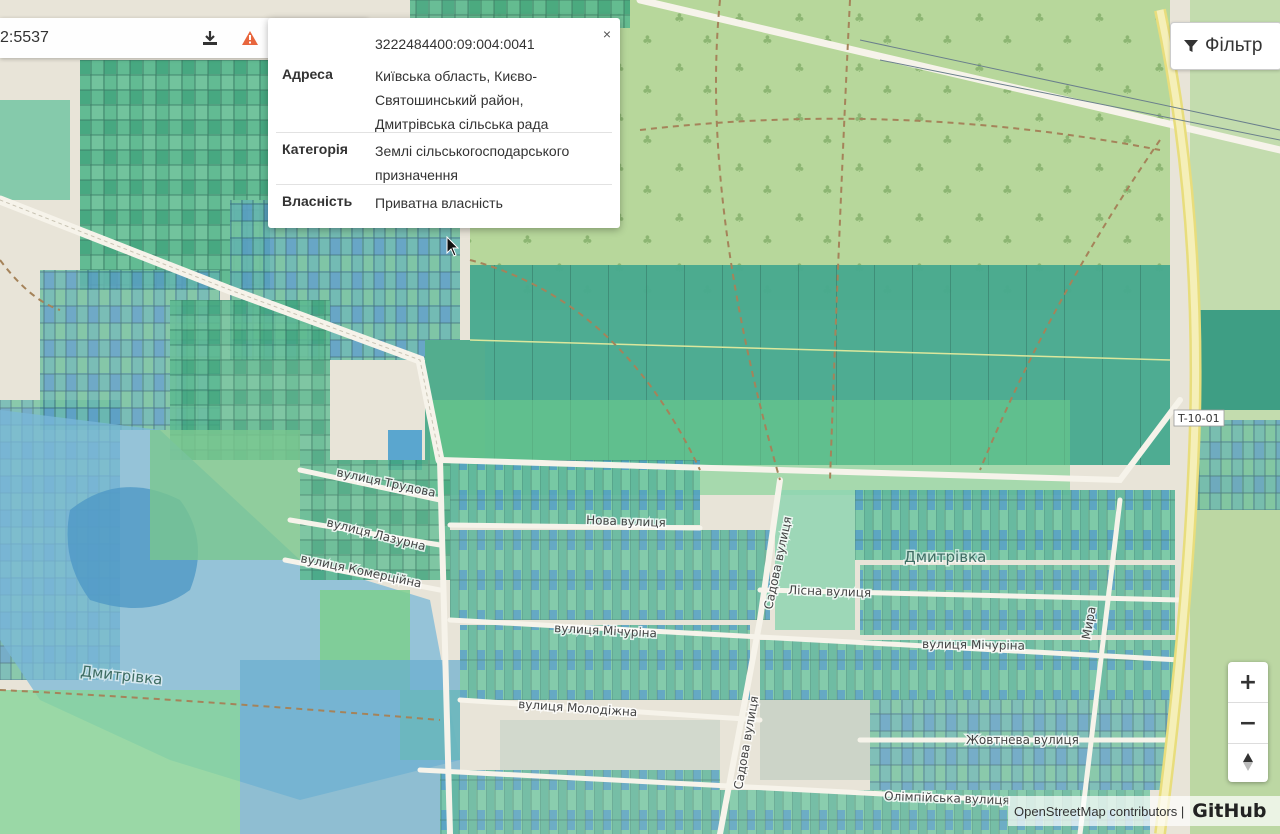 This screenshot has height=834, width=1280. Describe the element at coordinates (24, 37) in the screenshot. I see `coordinates-readout: 2:5537` at that location.